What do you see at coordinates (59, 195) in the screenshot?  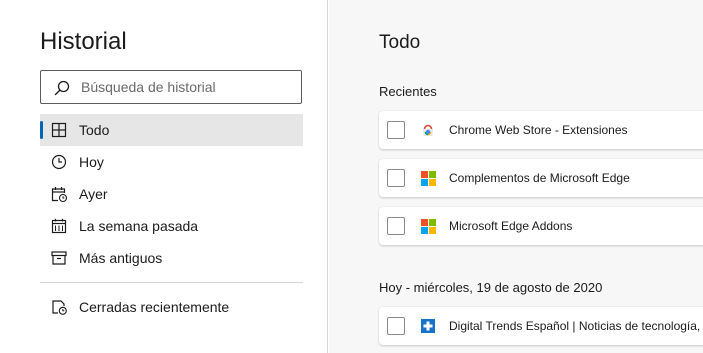 I see `calendar-clock-icon` at bounding box center [59, 195].